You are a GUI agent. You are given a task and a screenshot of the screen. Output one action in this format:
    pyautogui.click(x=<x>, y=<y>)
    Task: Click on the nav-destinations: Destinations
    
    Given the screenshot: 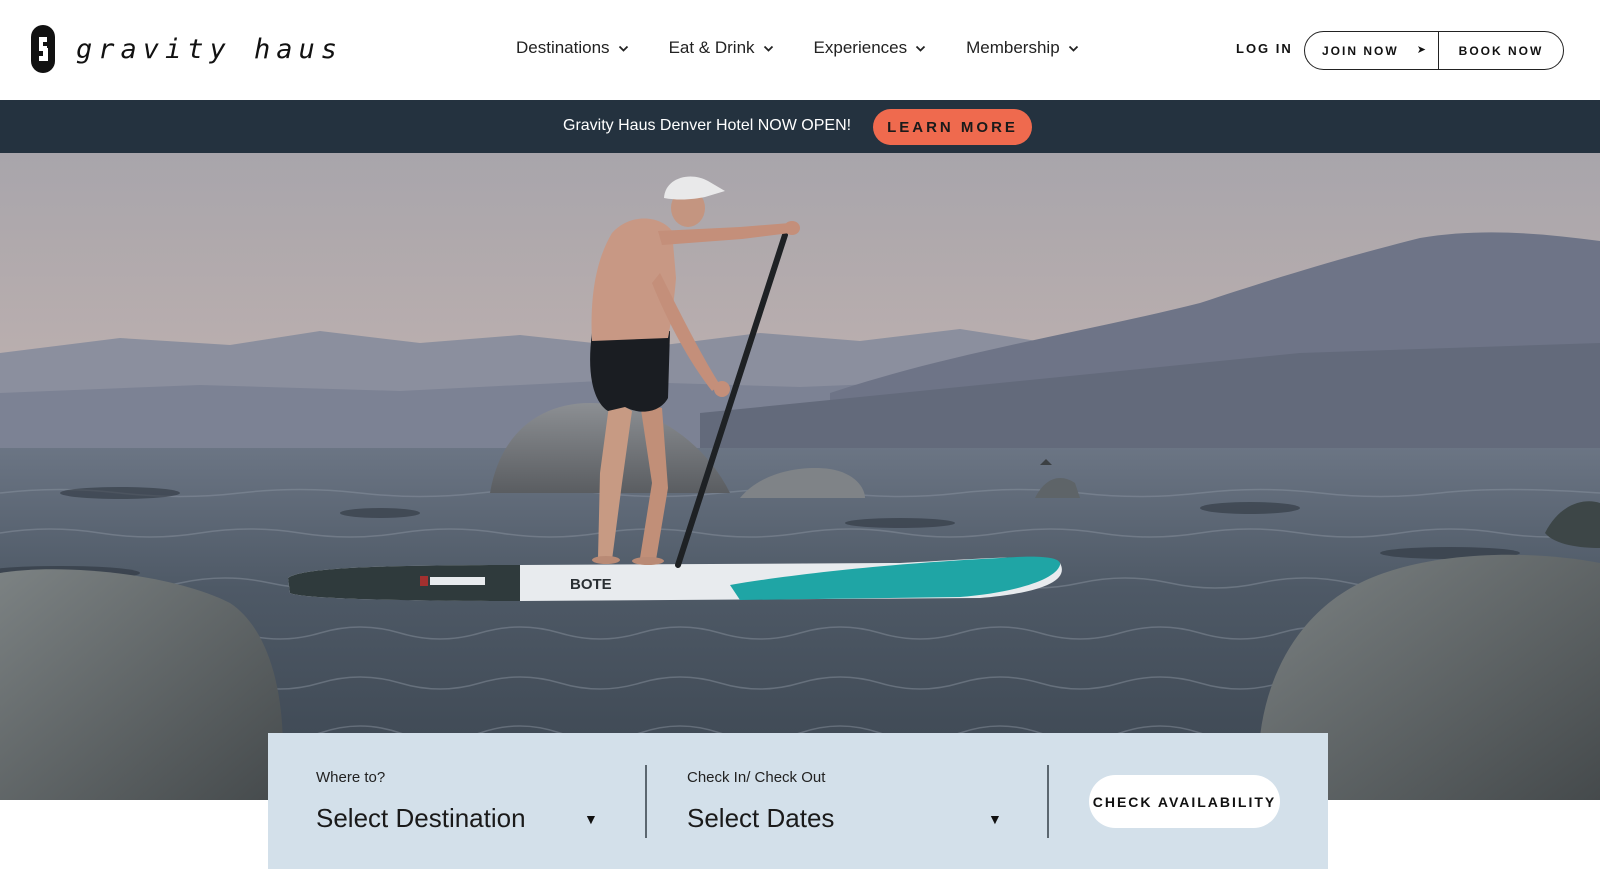 What is the action you would take?
    pyautogui.click(x=572, y=48)
    